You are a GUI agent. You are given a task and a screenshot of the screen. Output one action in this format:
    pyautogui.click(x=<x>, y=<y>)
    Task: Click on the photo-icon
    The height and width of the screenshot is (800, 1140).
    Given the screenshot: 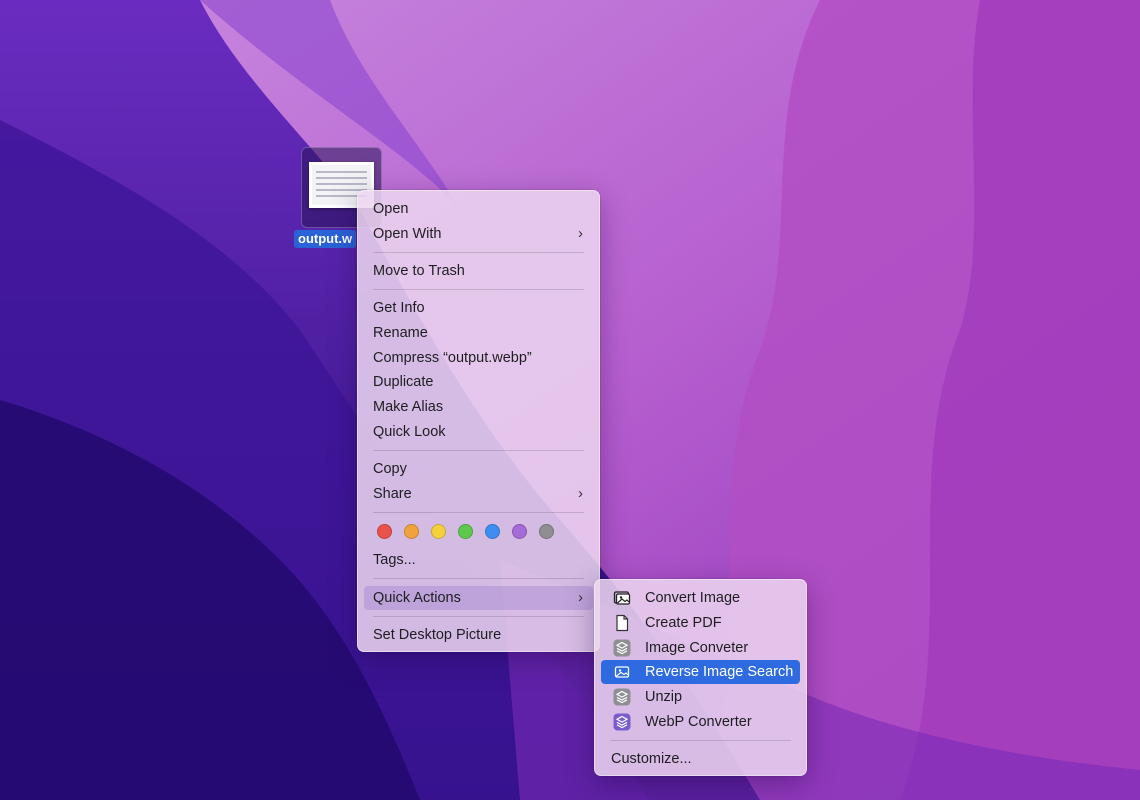 What is the action you would take?
    pyautogui.click(x=622, y=672)
    